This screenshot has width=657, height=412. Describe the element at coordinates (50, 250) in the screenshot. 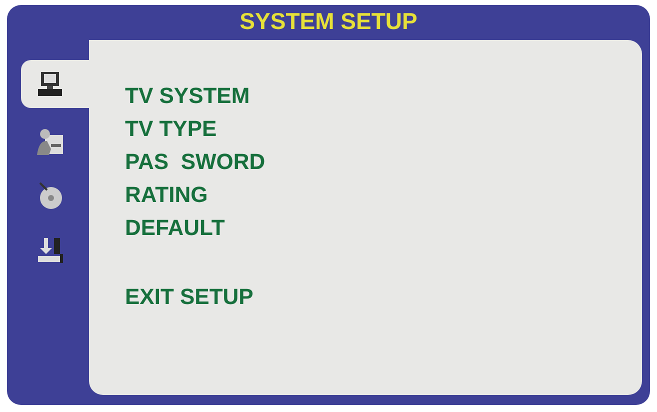

I see `arrows-icon` at that location.